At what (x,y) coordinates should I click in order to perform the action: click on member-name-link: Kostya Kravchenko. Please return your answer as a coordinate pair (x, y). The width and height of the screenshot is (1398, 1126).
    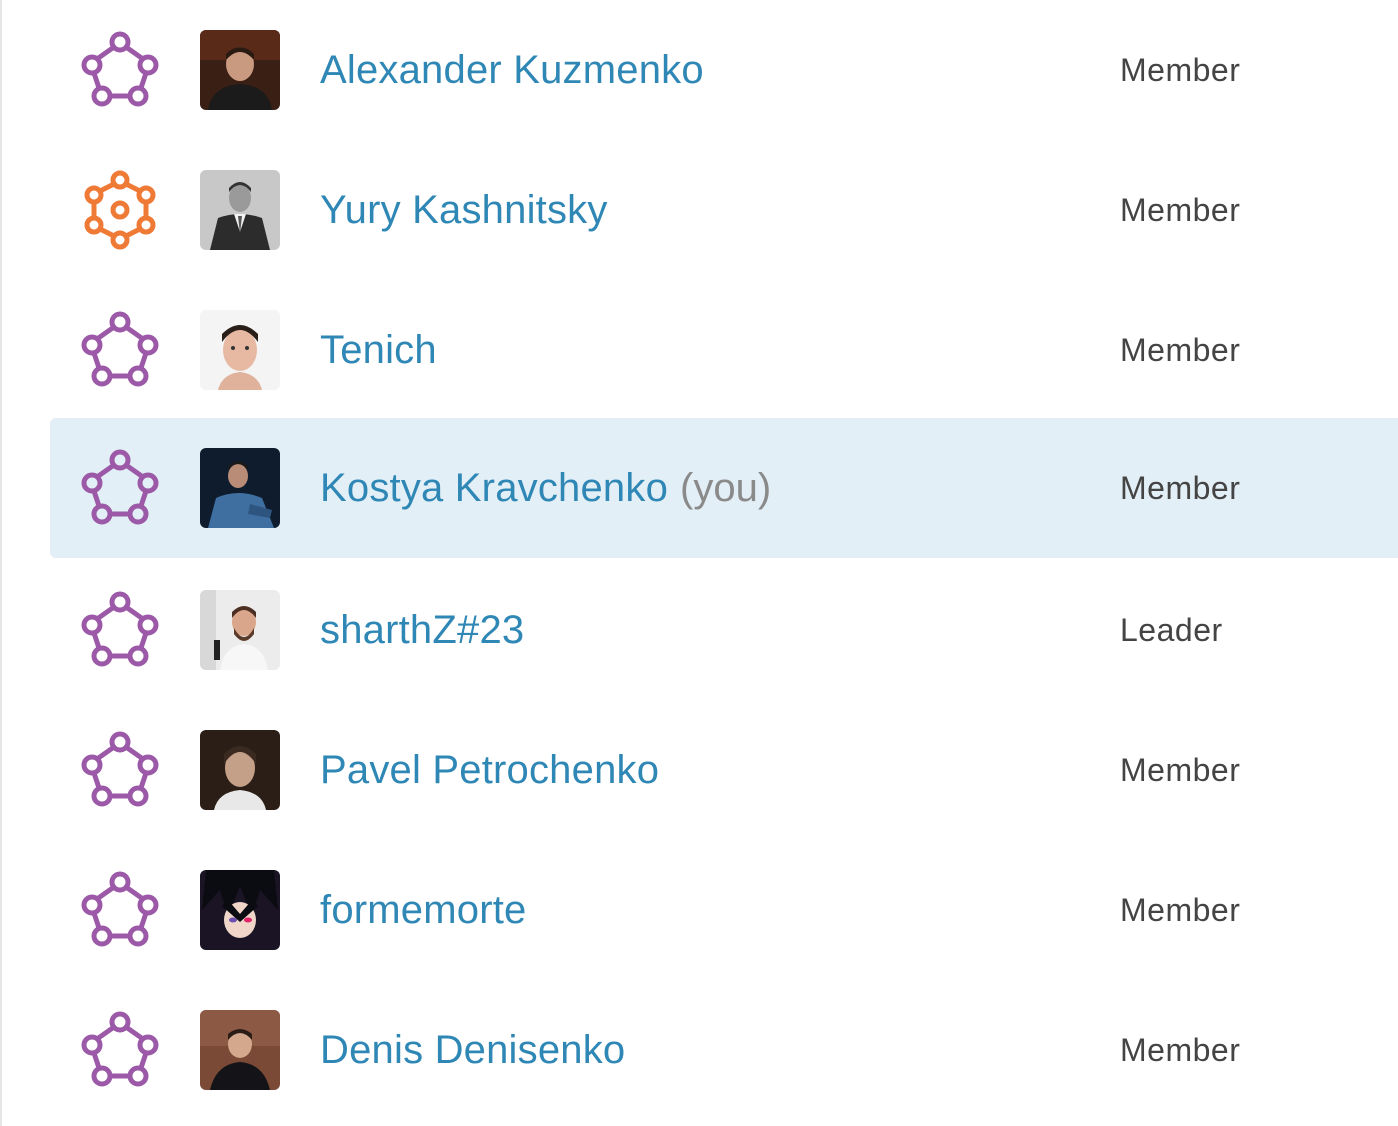
    Looking at the image, I should click on (494, 488).